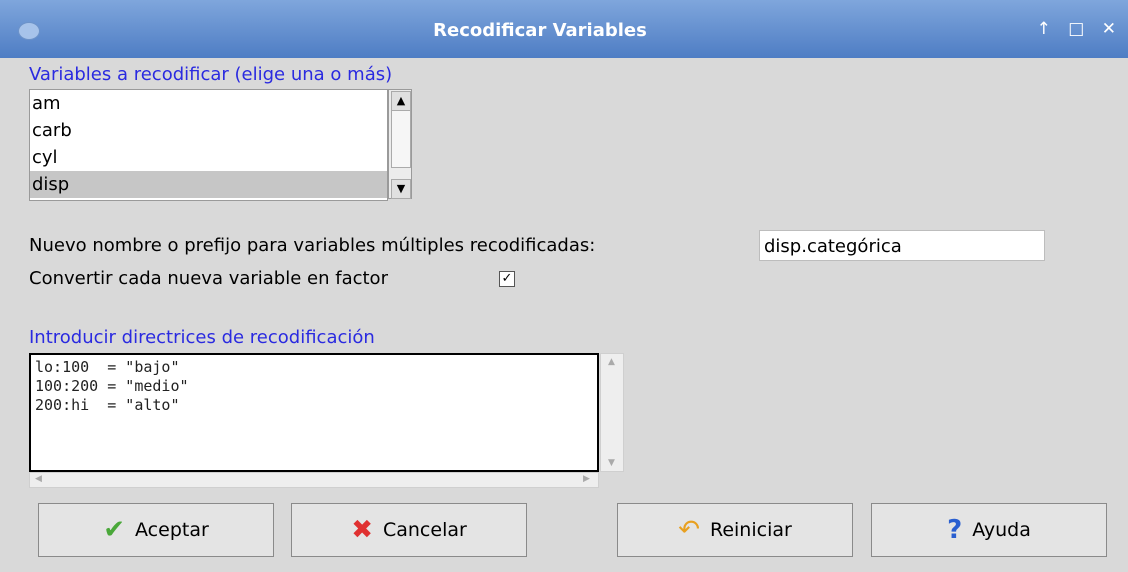 The image size is (1128, 572). I want to click on ok-button: ✔ Aceptar, so click(156, 530).